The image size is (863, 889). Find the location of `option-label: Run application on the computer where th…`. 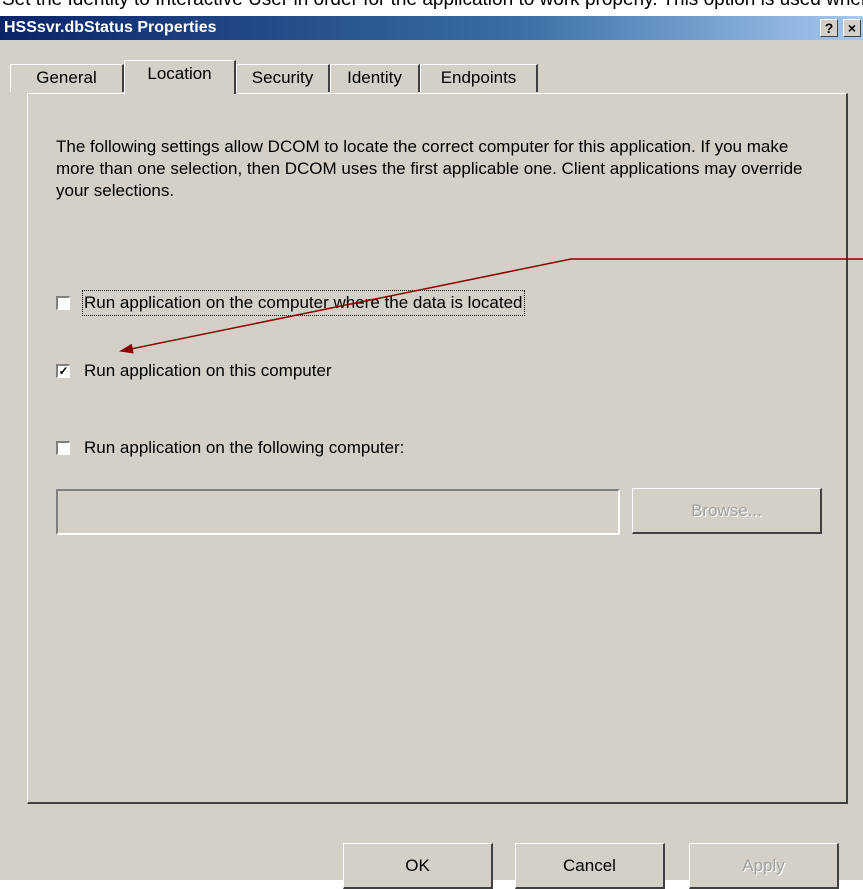

option-label: Run application on the computer where th… is located at coordinates (303, 303).